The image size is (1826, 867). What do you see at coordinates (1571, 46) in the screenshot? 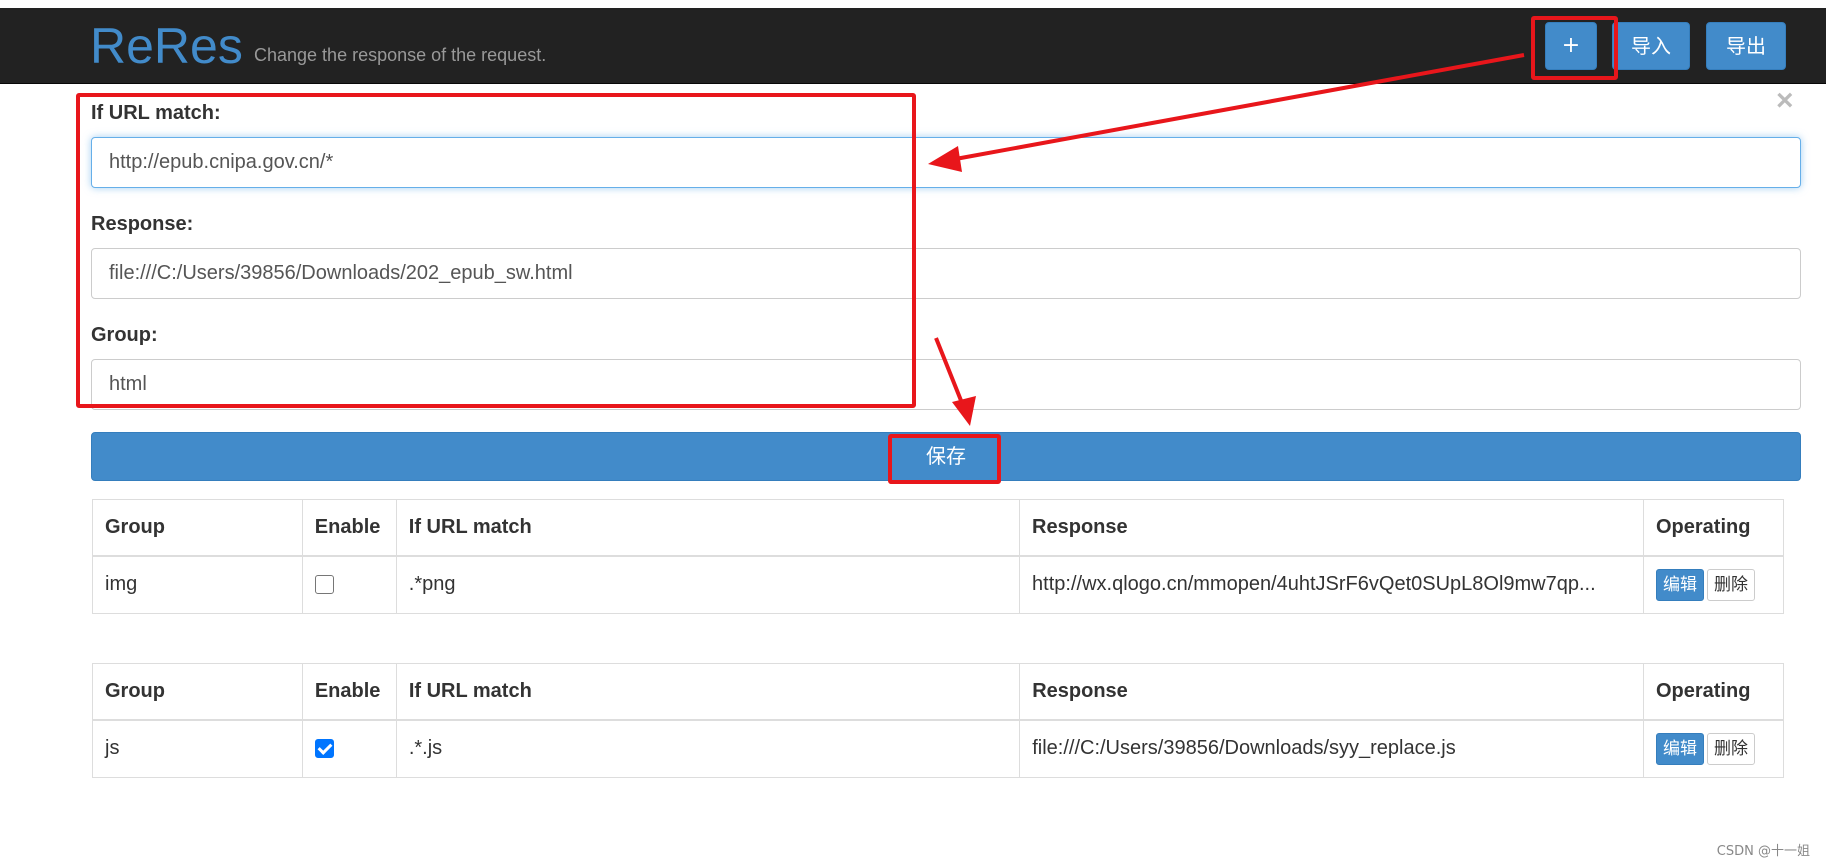
I see `add-rule-button: +` at bounding box center [1571, 46].